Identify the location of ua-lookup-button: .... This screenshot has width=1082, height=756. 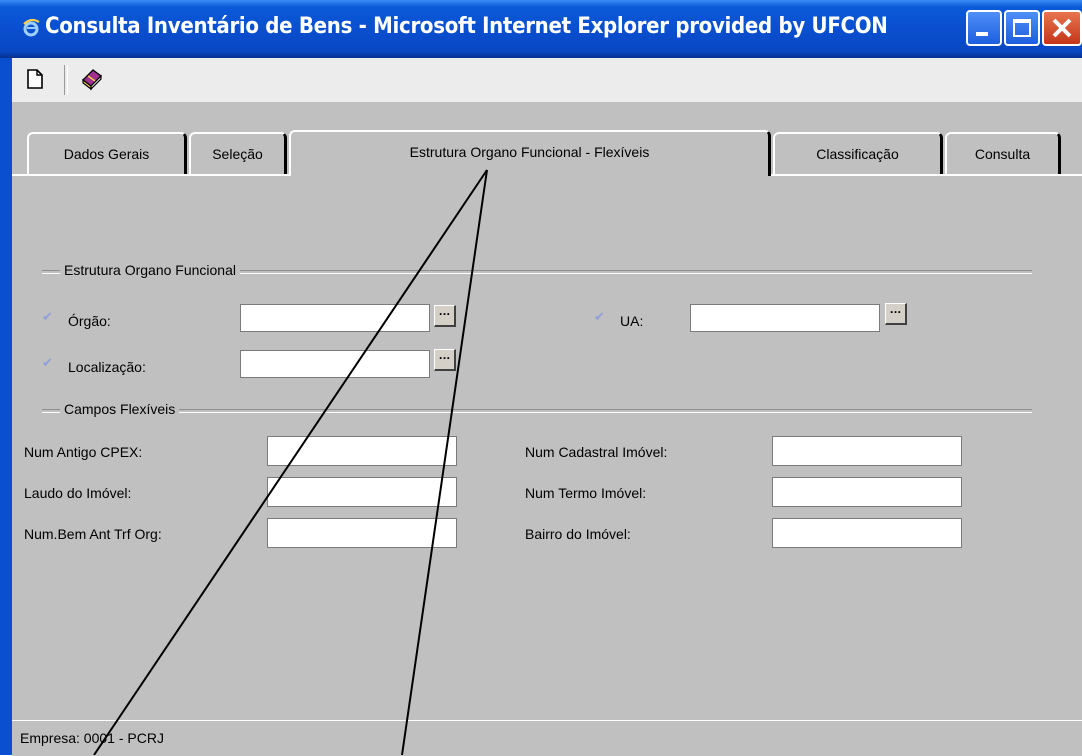
(896, 314).